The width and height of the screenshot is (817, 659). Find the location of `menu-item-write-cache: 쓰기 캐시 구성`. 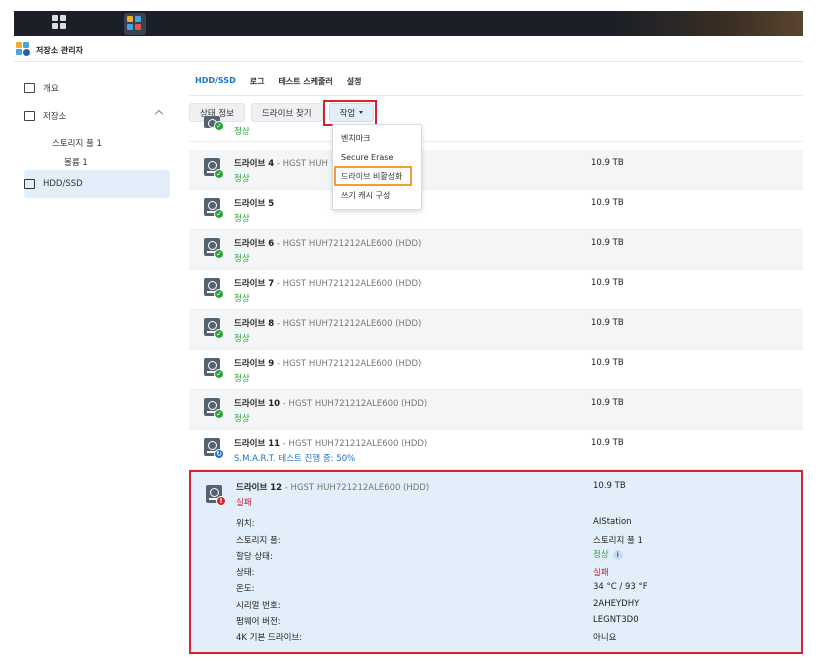

menu-item-write-cache: 쓰기 캐시 구성 is located at coordinates (377, 195).